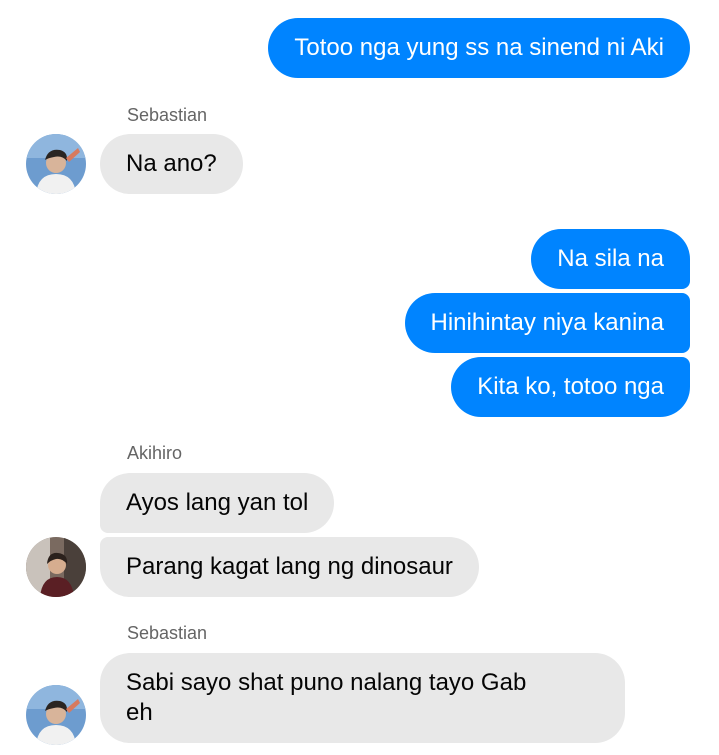  Describe the element at coordinates (479, 48) in the screenshot. I see `outgoing-message: Totoo nga yung ss na sinend ni Aki` at that location.